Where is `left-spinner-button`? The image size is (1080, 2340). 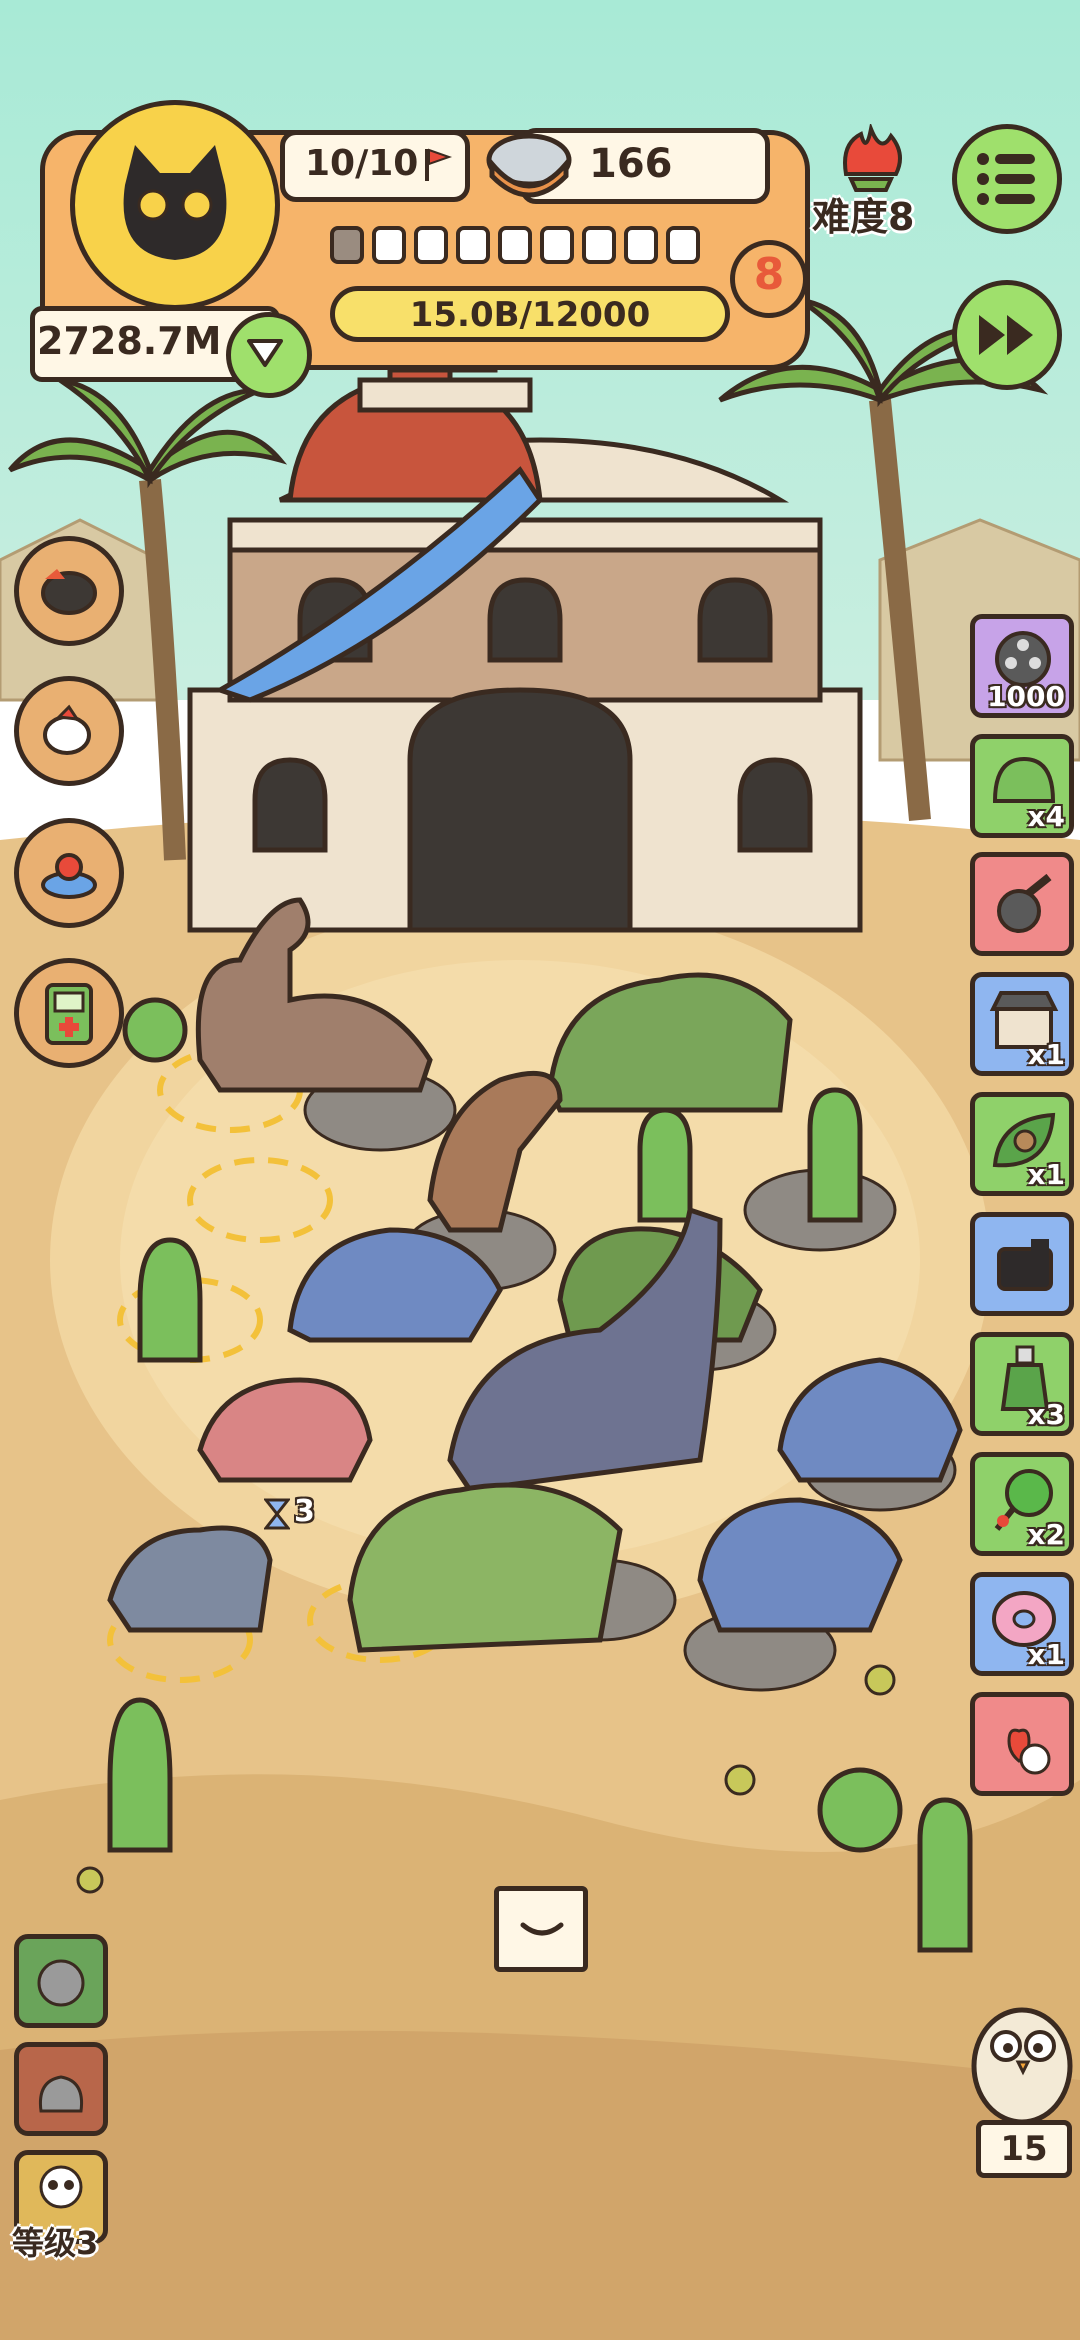
left-spinner-button is located at coordinates (69, 873).